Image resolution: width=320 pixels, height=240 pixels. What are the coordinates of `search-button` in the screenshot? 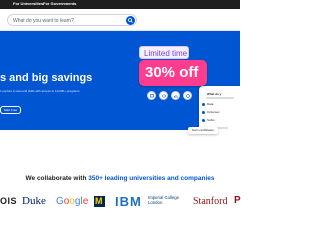 It's located at (130, 20).